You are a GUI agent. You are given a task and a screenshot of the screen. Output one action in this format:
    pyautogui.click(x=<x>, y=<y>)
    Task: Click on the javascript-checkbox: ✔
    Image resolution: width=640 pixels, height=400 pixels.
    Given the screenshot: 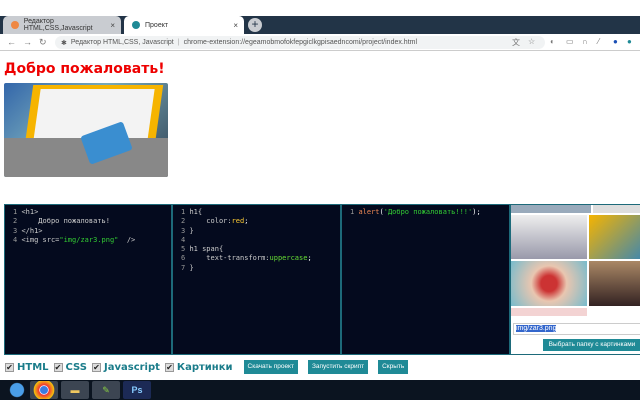 What is the action you would take?
    pyautogui.click(x=96, y=367)
    